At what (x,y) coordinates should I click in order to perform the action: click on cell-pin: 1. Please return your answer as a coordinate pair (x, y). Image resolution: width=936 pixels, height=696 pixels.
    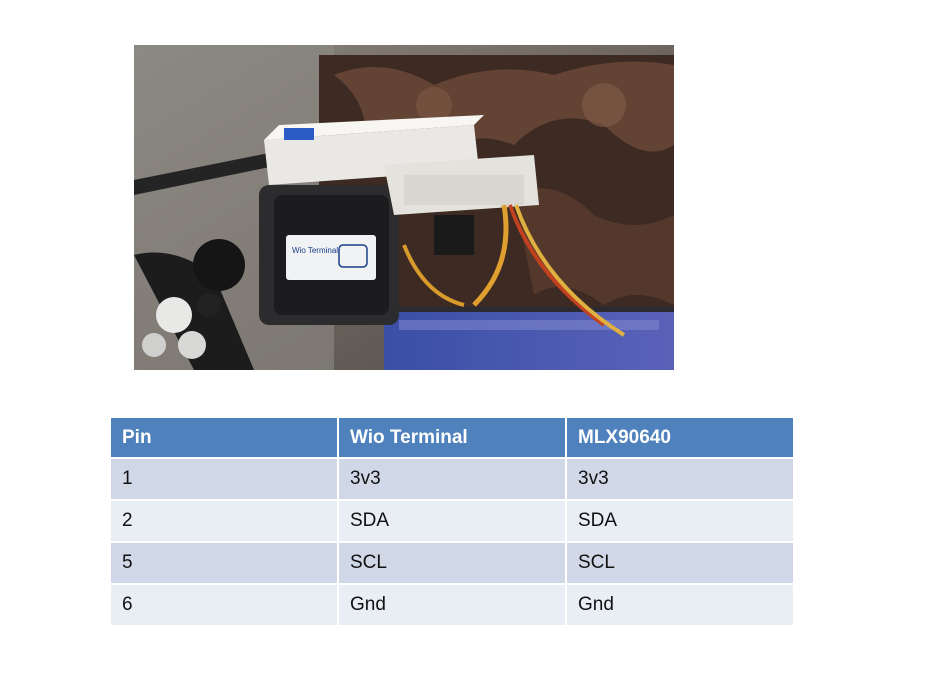
    Looking at the image, I should click on (224, 478).